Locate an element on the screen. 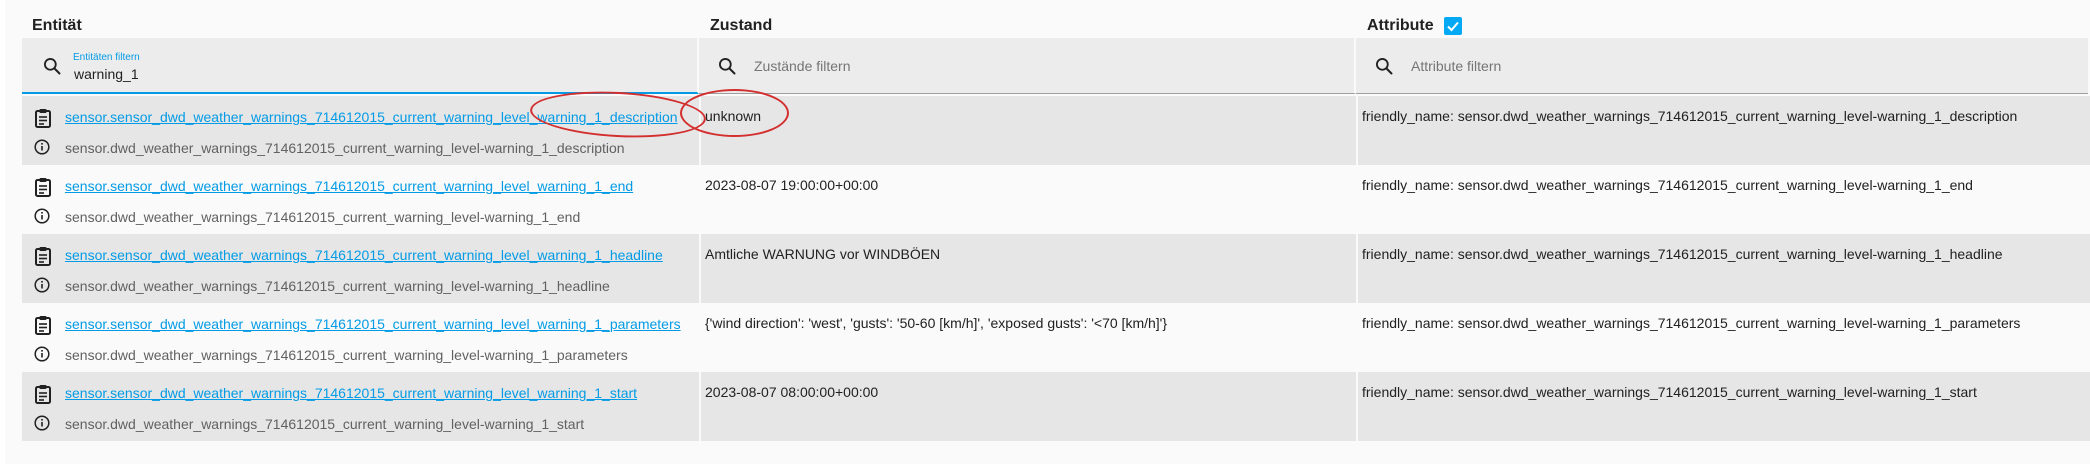 The image size is (2090, 464). state-cell: 2023-08-07 08:00:00+00:00 is located at coordinates (1029, 406).